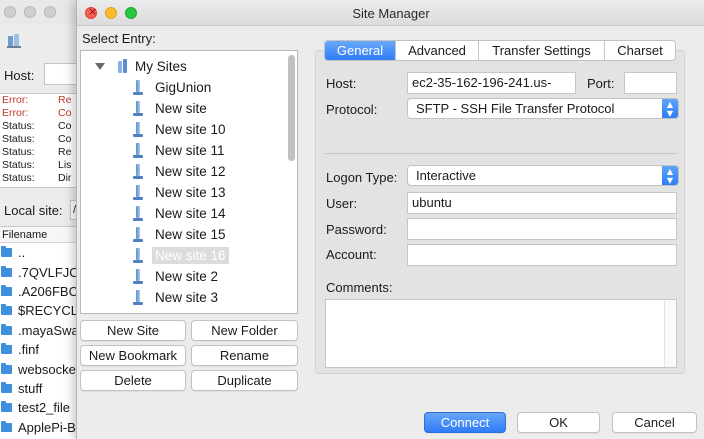 The width and height of the screenshot is (704, 439). What do you see at coordinates (42, 75) in the screenshot?
I see `quickconnect-bar: Host:` at bounding box center [42, 75].